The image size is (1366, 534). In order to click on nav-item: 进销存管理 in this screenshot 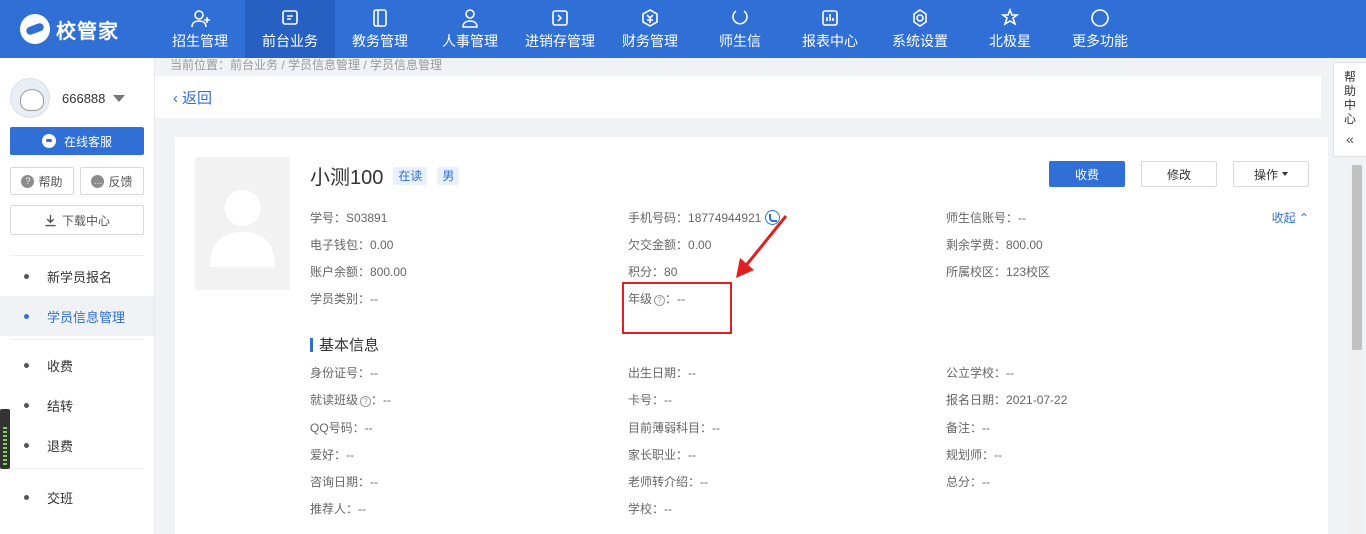, I will do `click(560, 29)`.